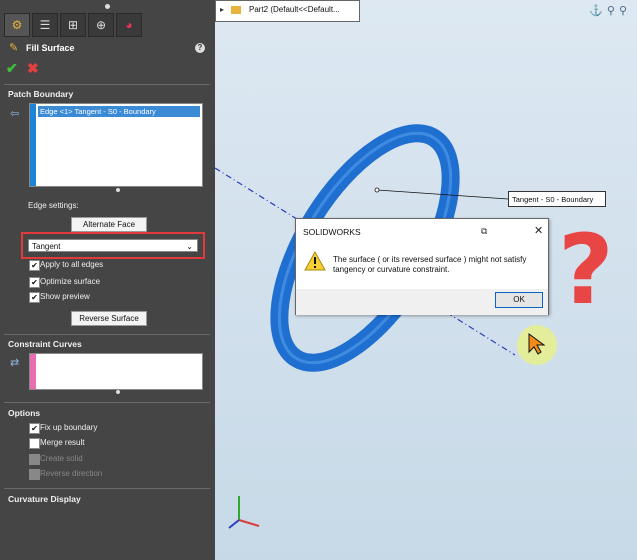 The height and width of the screenshot is (560, 637). Describe the element at coordinates (53, 205) in the screenshot. I see `edge-settings-label: Edge settings:` at that location.